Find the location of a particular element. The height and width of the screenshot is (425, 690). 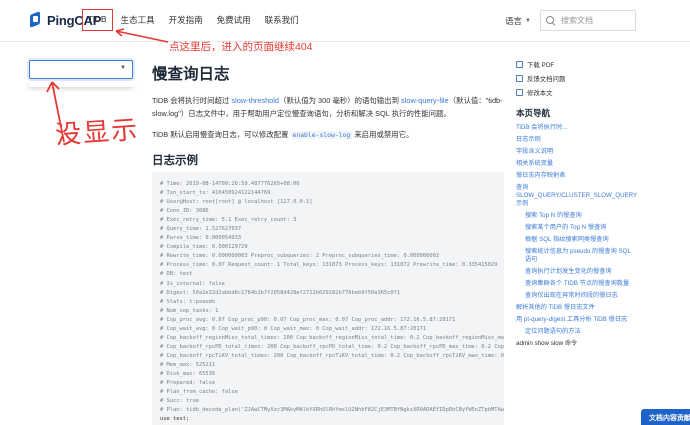

toc-item: 字段含义说明 is located at coordinates (576, 152).